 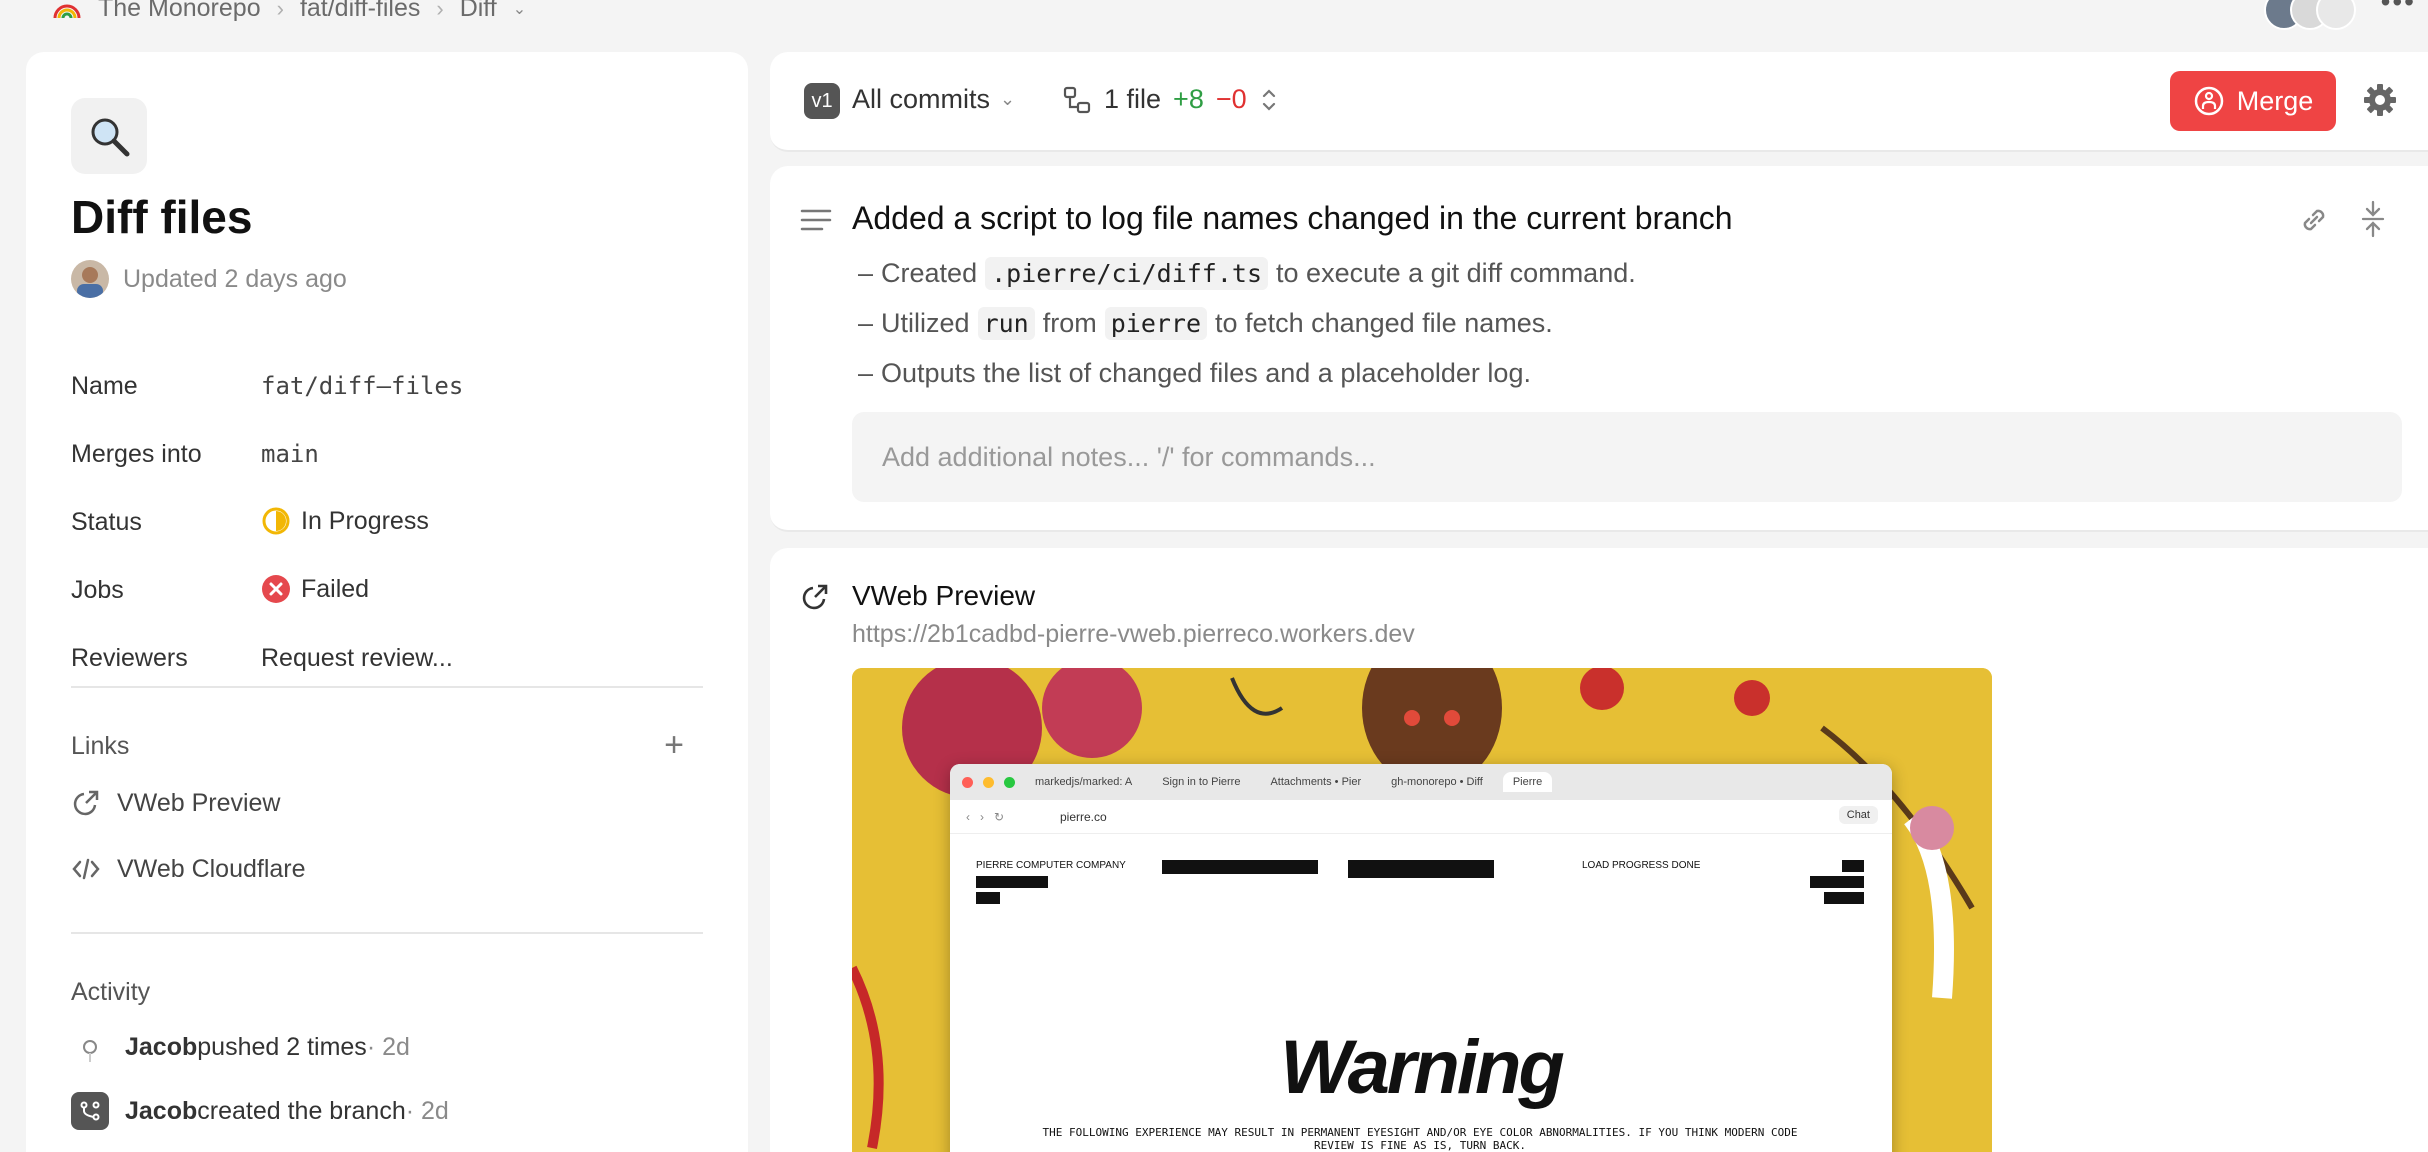 I want to click on bullet-text: Created, so click(x=929, y=272).